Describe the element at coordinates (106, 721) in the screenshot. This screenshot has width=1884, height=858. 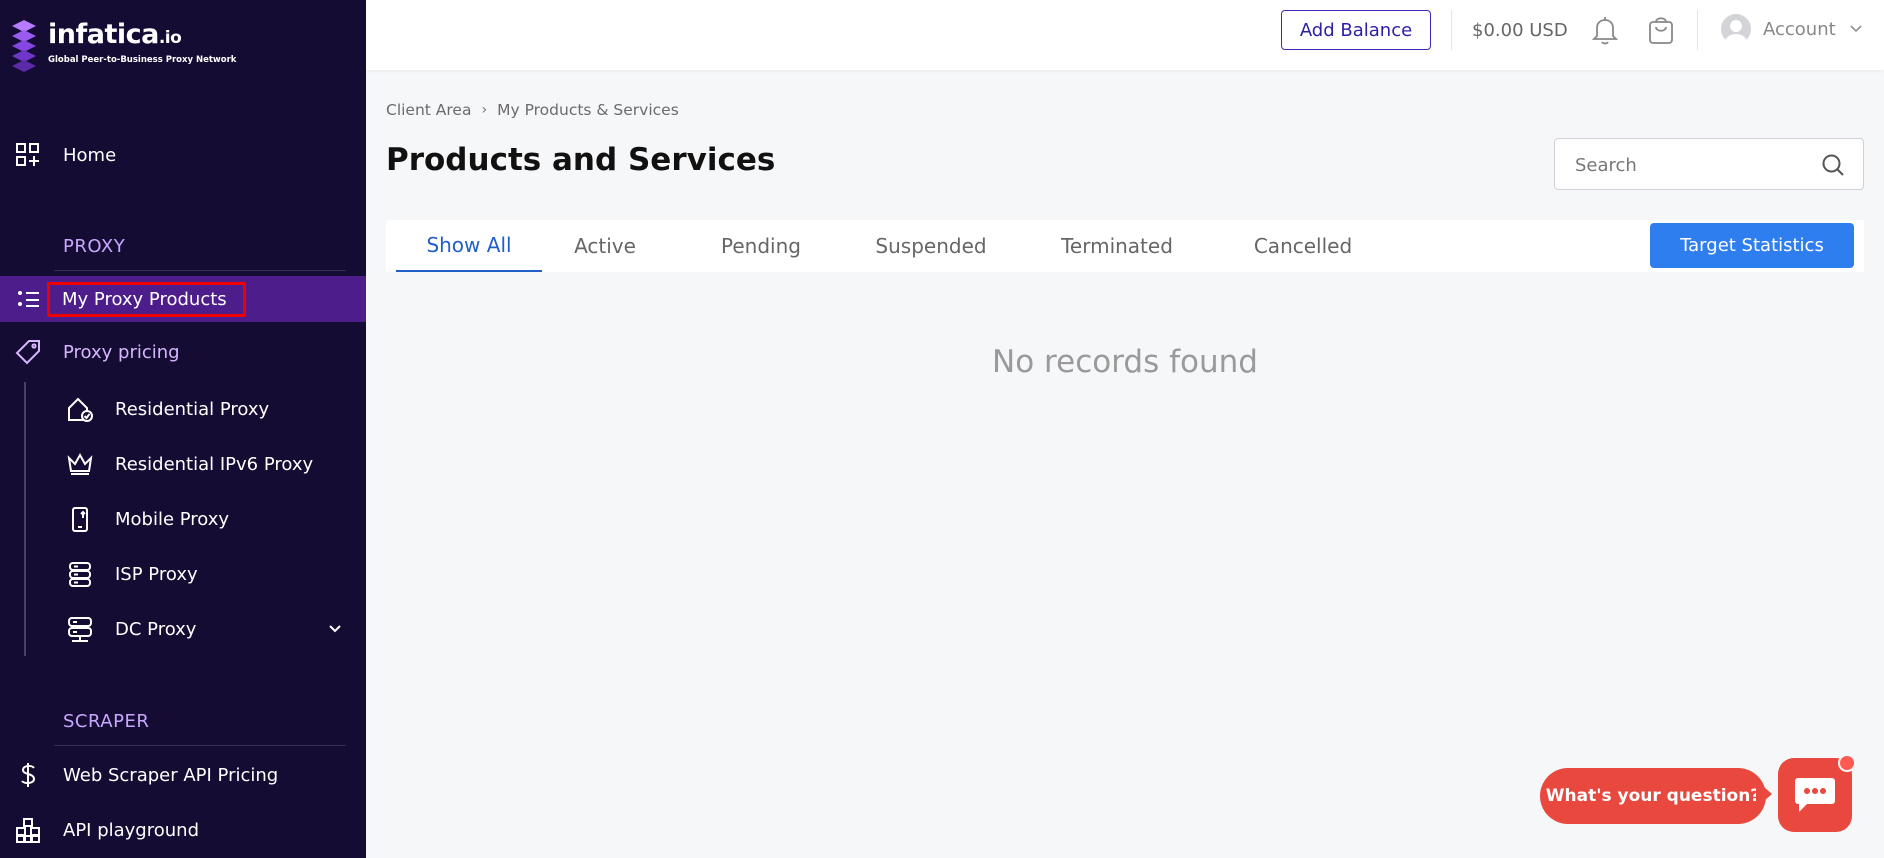
I see `section-scraper: SCRAPER` at that location.